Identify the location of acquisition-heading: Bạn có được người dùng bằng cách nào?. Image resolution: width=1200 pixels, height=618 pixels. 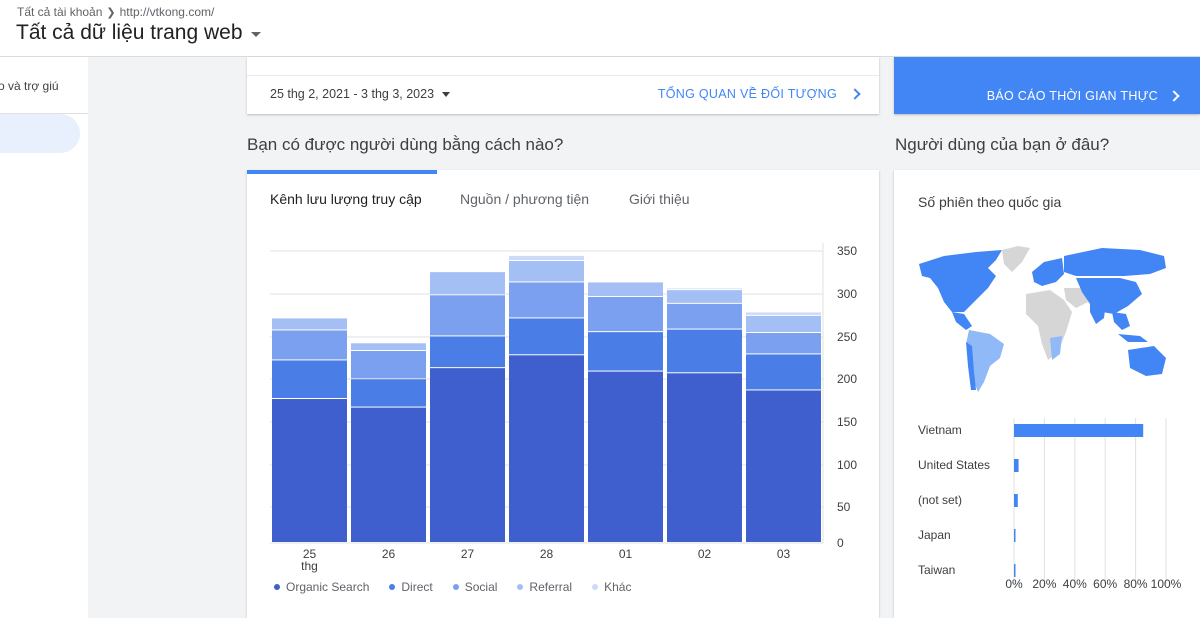
(405, 144).